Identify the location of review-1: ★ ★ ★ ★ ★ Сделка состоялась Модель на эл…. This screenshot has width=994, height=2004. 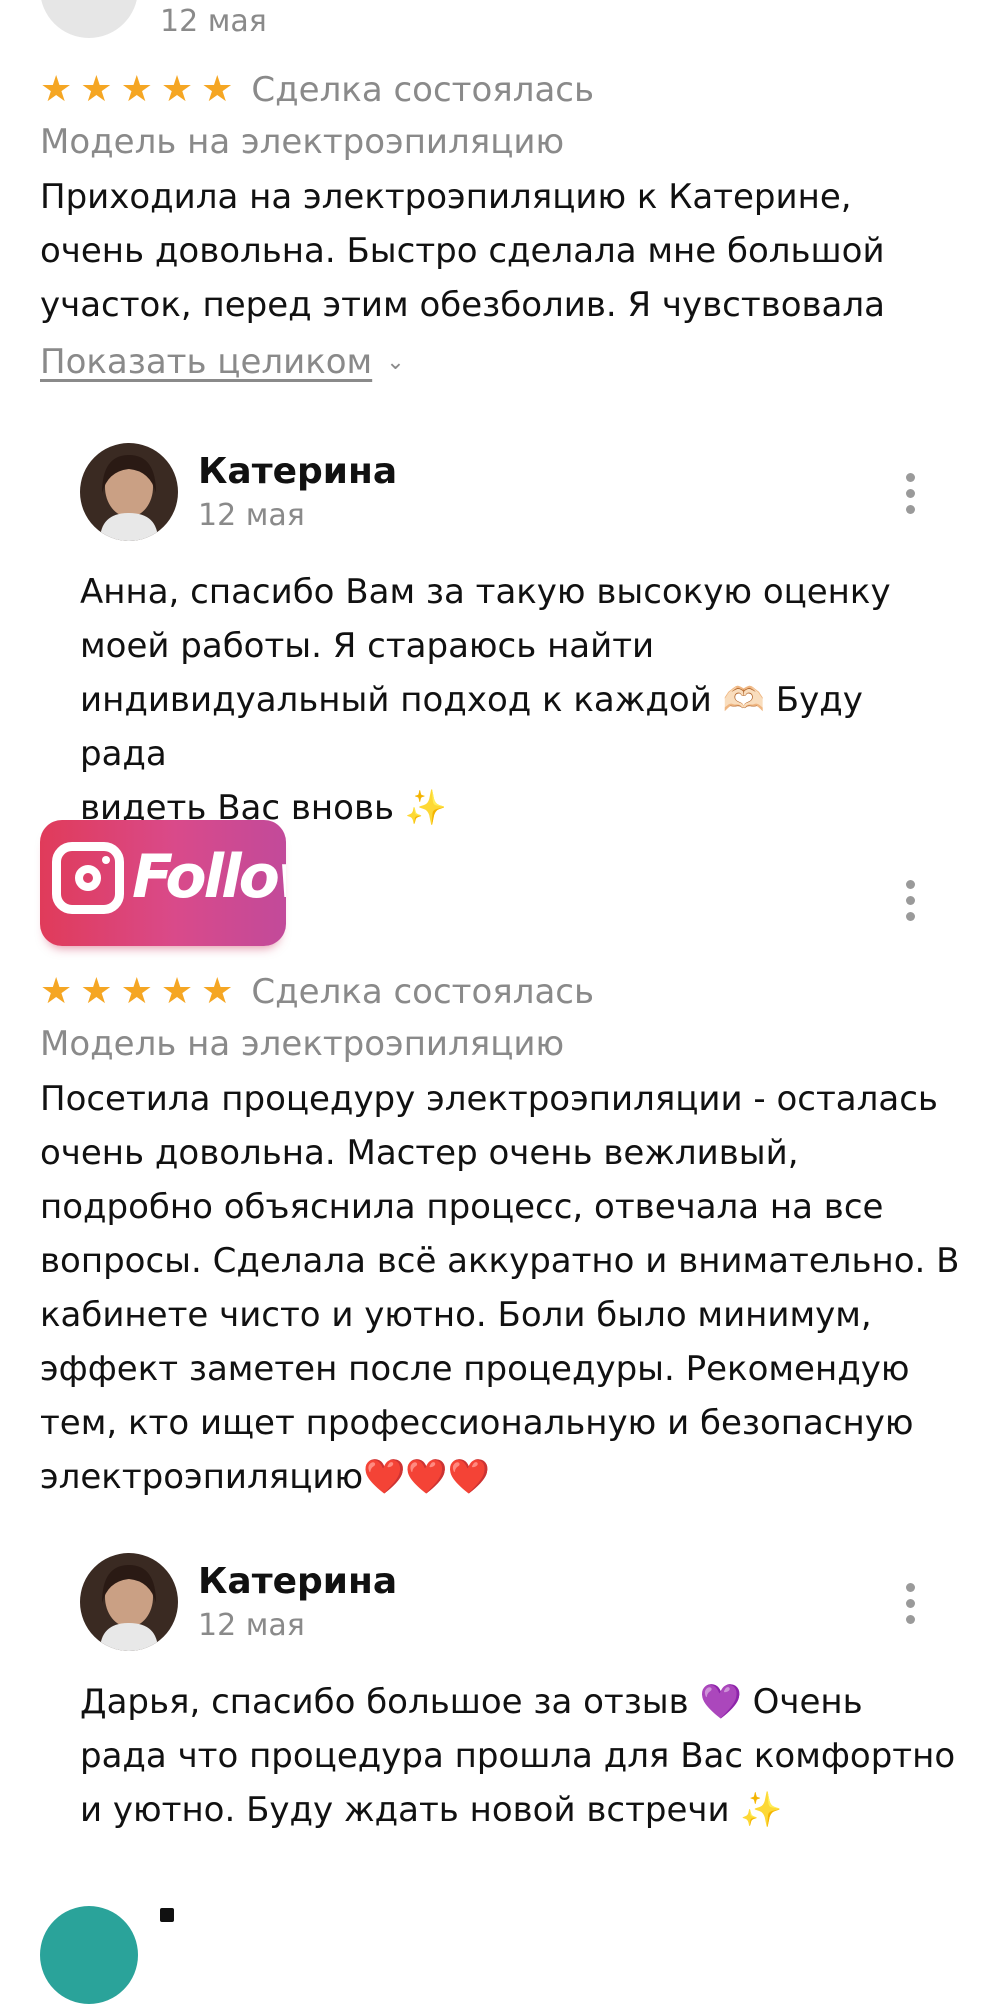
(500, 226).